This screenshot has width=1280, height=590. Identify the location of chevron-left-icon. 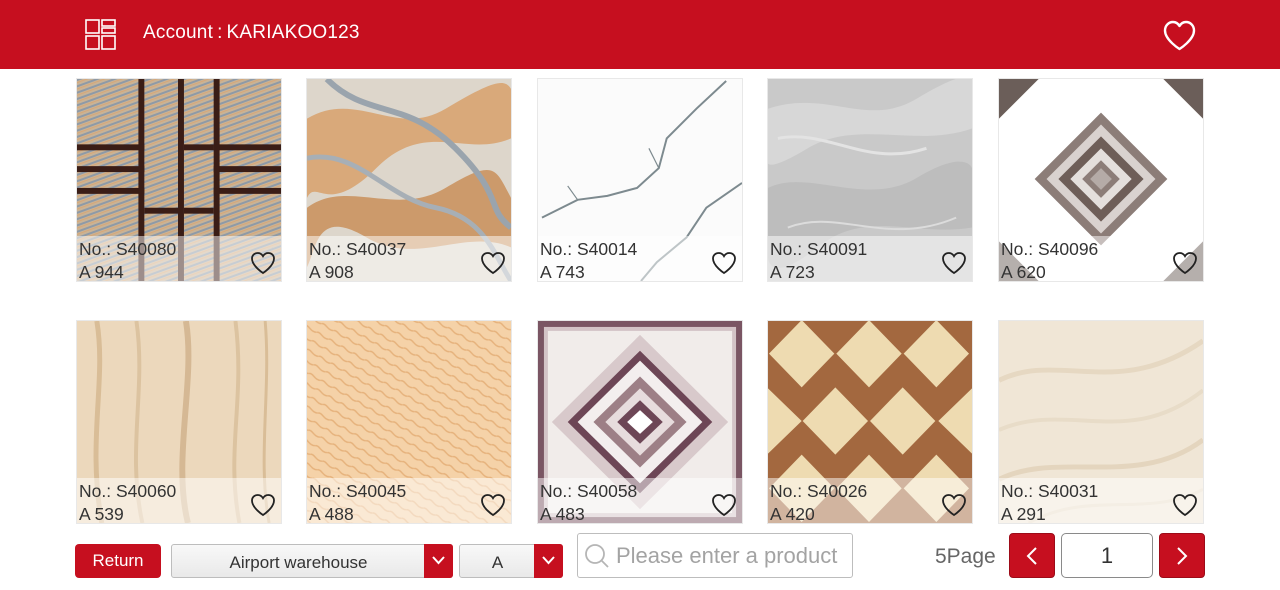
(1031, 556).